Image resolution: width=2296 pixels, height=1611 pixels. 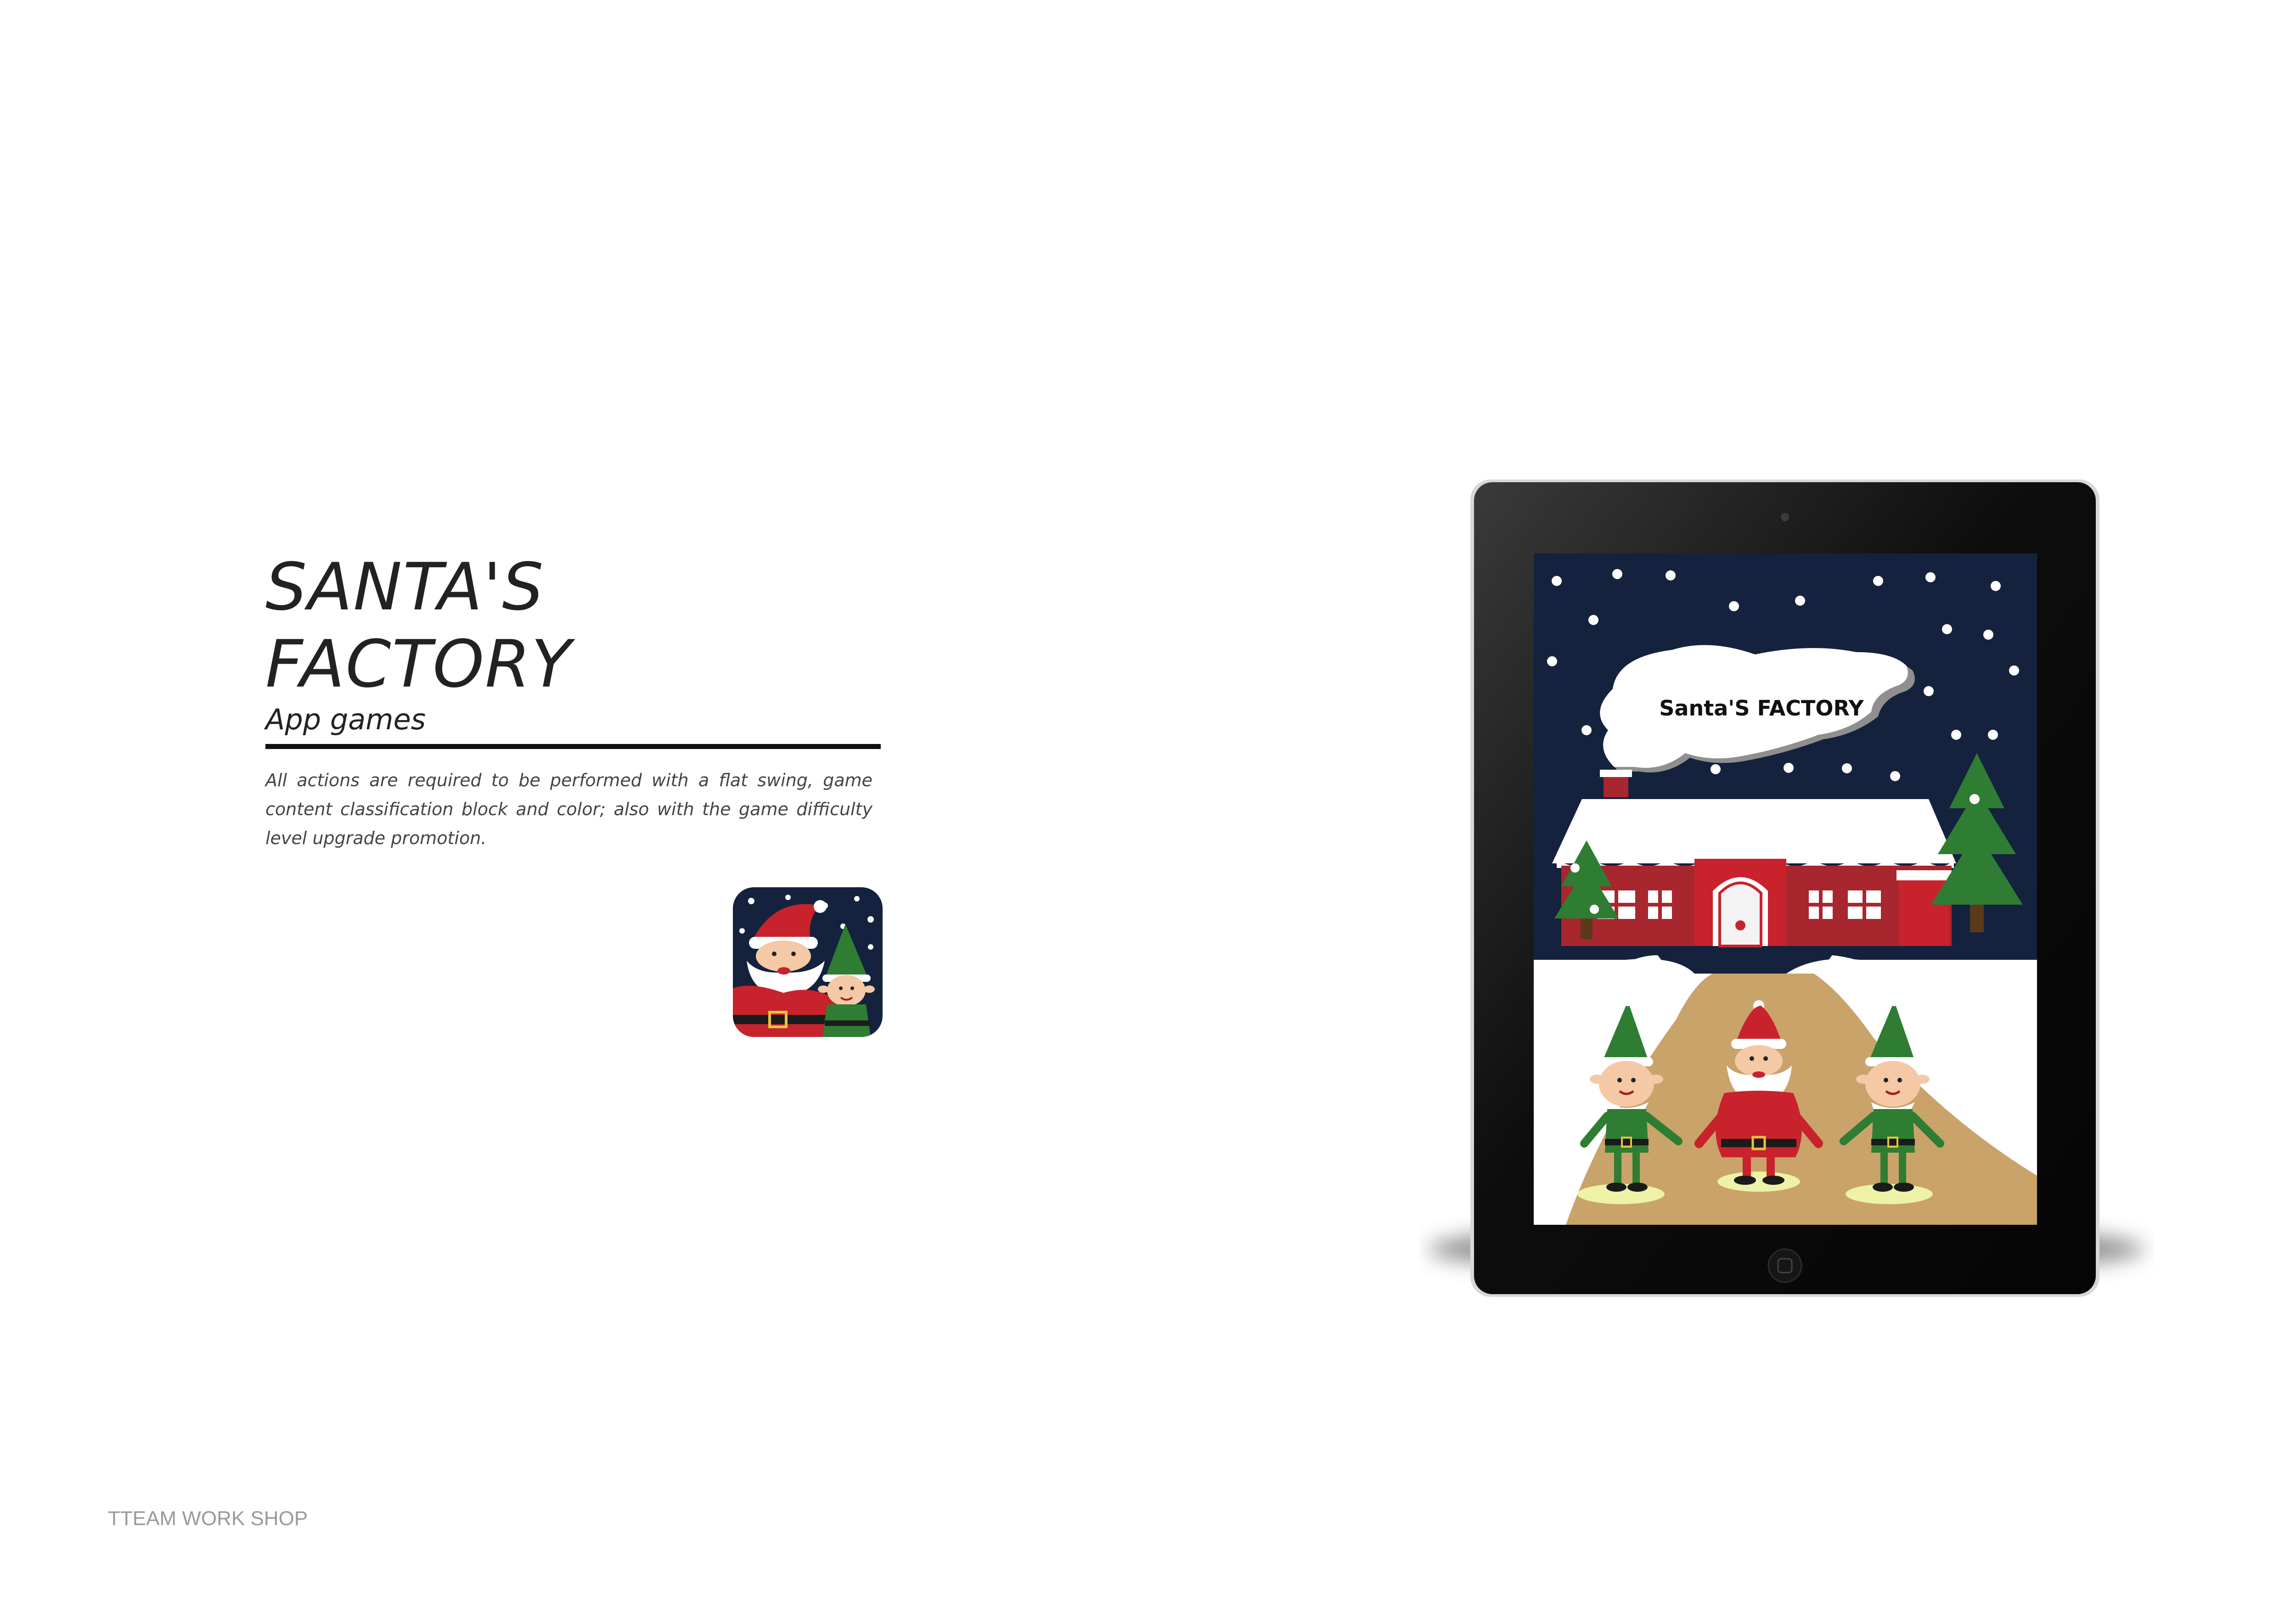 I want to click on app-icon, so click(x=808, y=962).